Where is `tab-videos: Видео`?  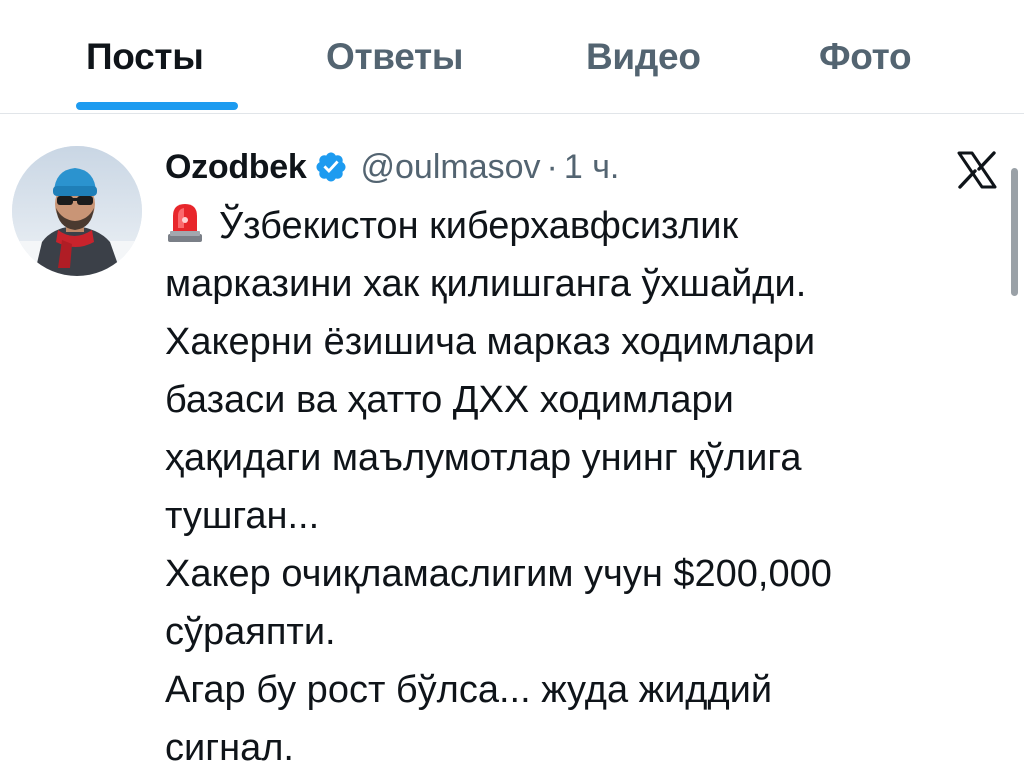
tab-videos: Видео is located at coordinates (643, 57).